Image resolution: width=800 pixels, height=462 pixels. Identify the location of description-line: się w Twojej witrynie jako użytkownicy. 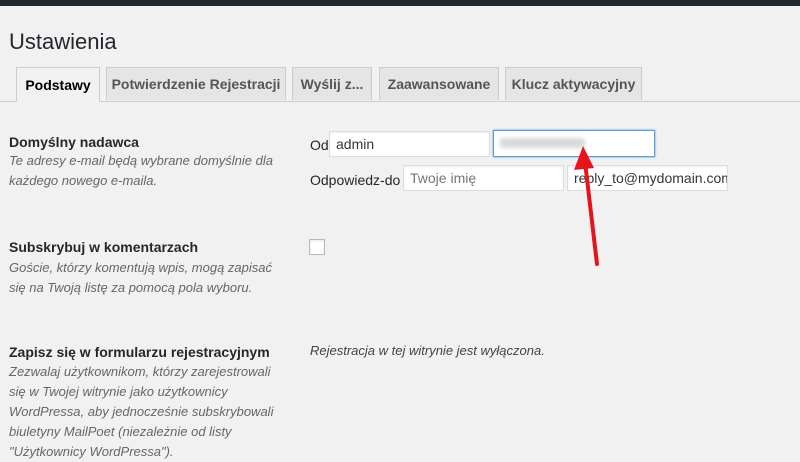
(118, 391).